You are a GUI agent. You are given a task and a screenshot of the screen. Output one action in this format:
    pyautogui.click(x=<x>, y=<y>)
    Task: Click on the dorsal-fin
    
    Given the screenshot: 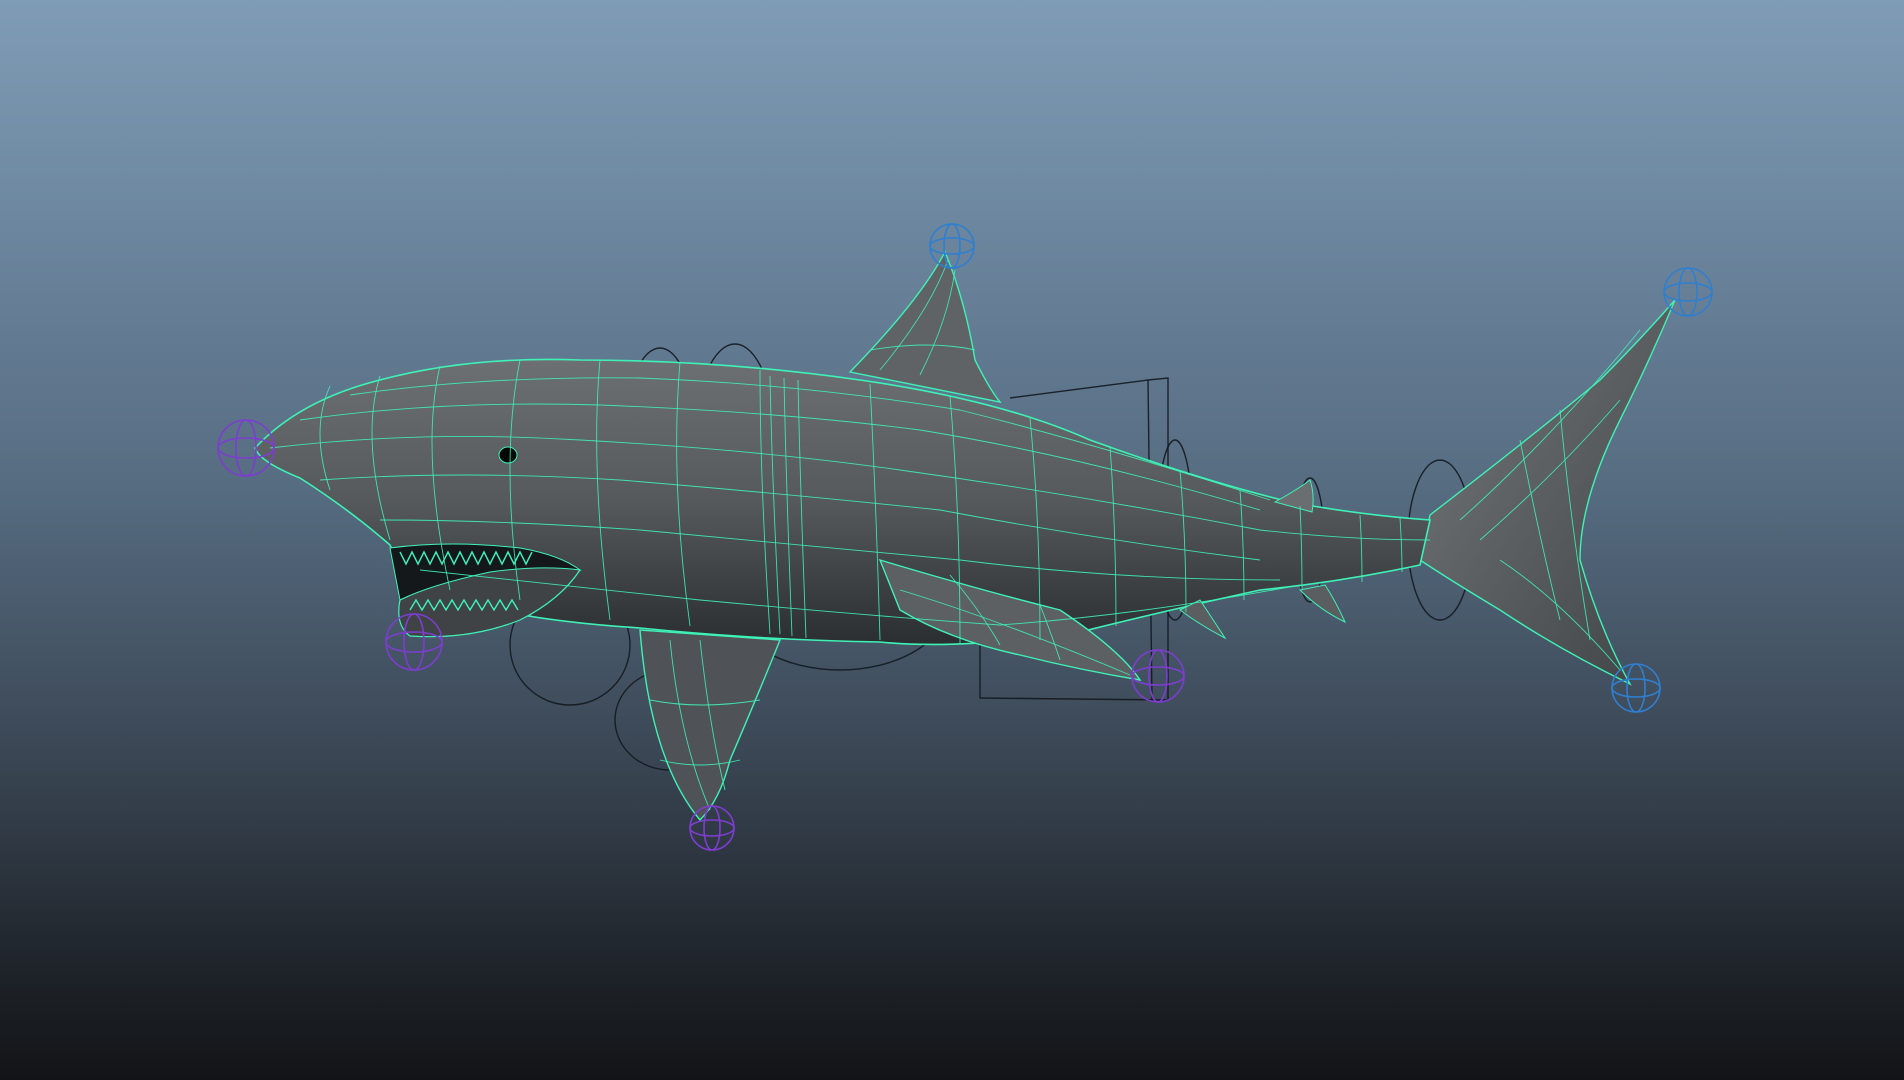 What is the action you would take?
    pyautogui.click(x=925, y=327)
    